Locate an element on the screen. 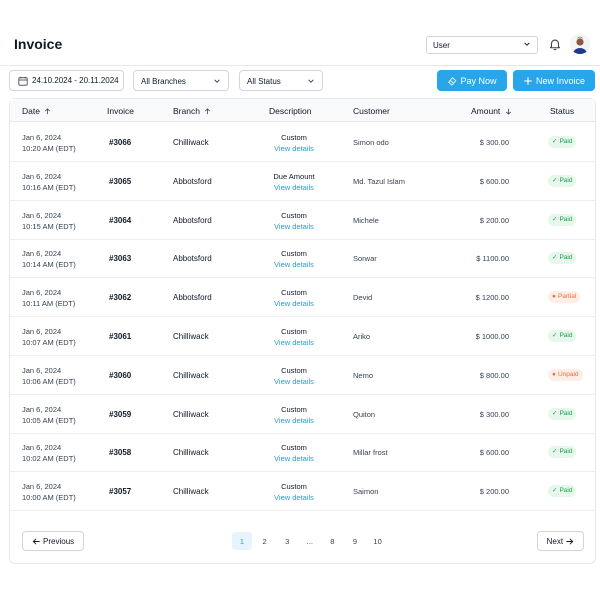 Image resolution: width=600 pixels, height=600 pixels. new-invoice-button: New Invoice is located at coordinates (554, 80).